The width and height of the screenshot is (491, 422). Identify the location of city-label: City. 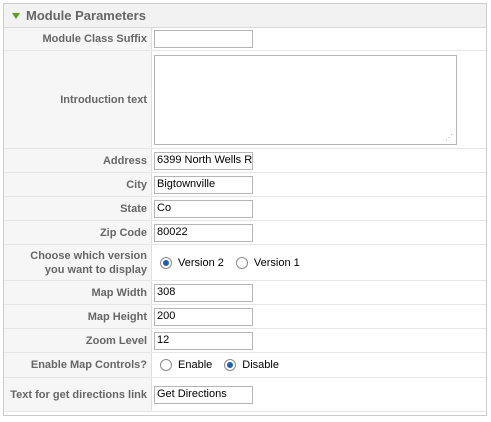
(78, 184).